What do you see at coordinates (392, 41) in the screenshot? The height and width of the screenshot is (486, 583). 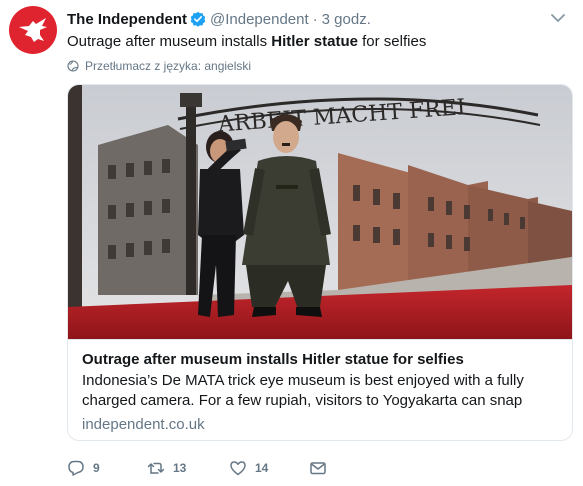 I see `tweet-text-suffix: for selfies` at bounding box center [392, 41].